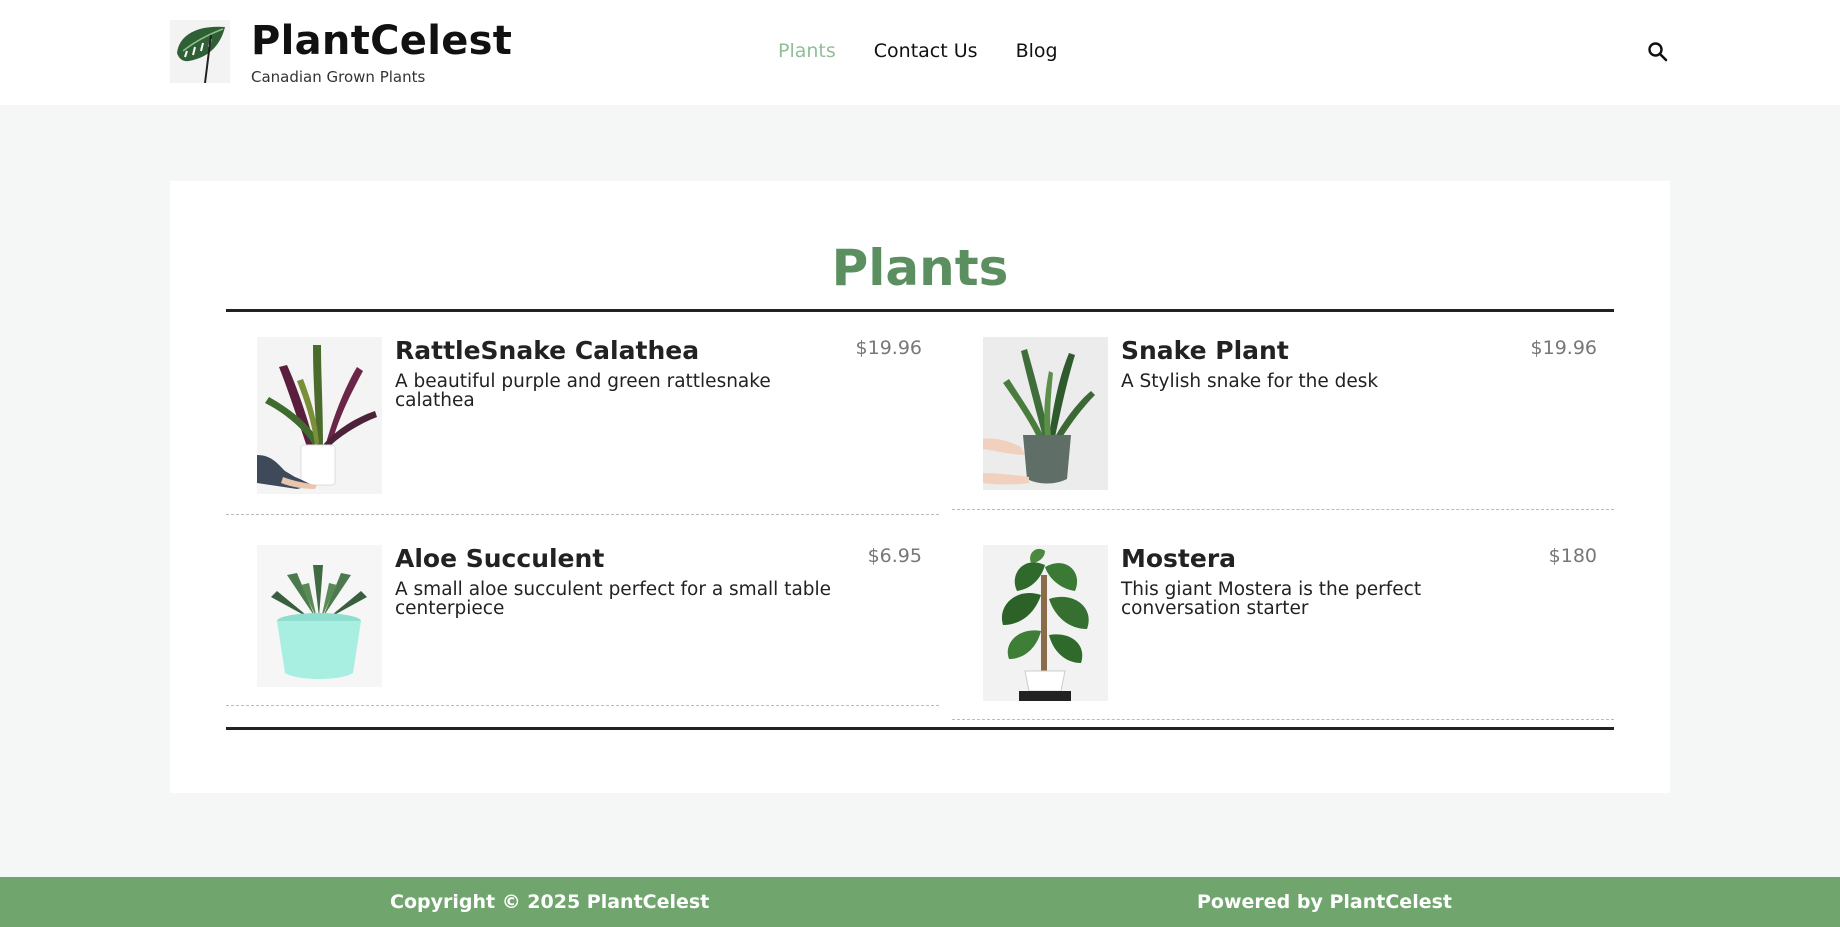 The height and width of the screenshot is (927, 1840). Describe the element at coordinates (807, 51) in the screenshot. I see `nav-item-plants: Plants` at that location.